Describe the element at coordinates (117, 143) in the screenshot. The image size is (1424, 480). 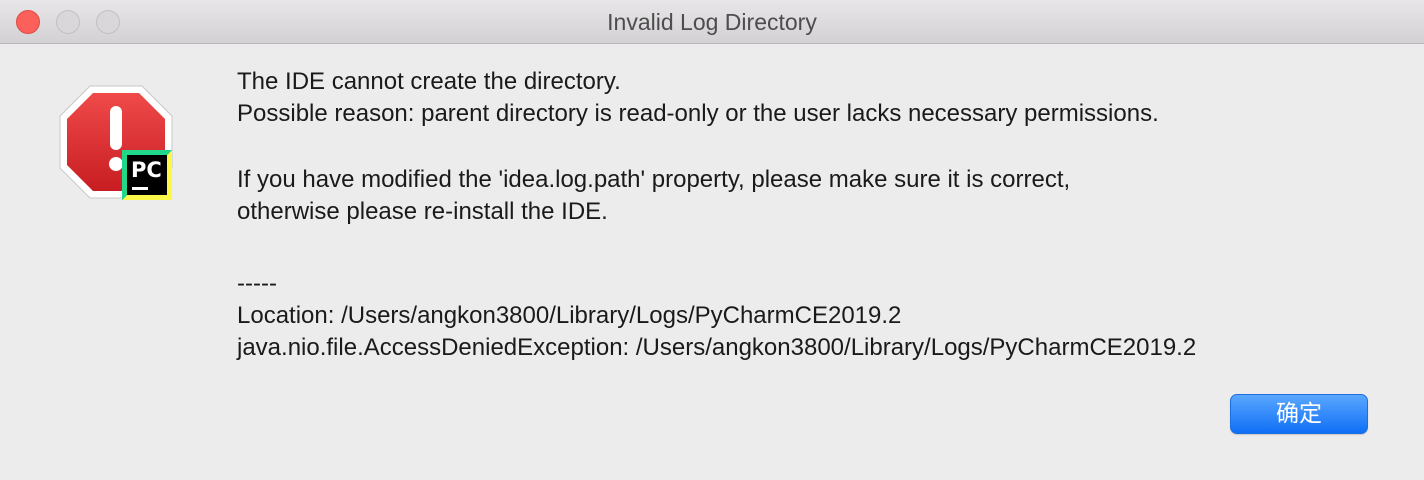
I see `stop-sign-warning-icon: PC` at that location.